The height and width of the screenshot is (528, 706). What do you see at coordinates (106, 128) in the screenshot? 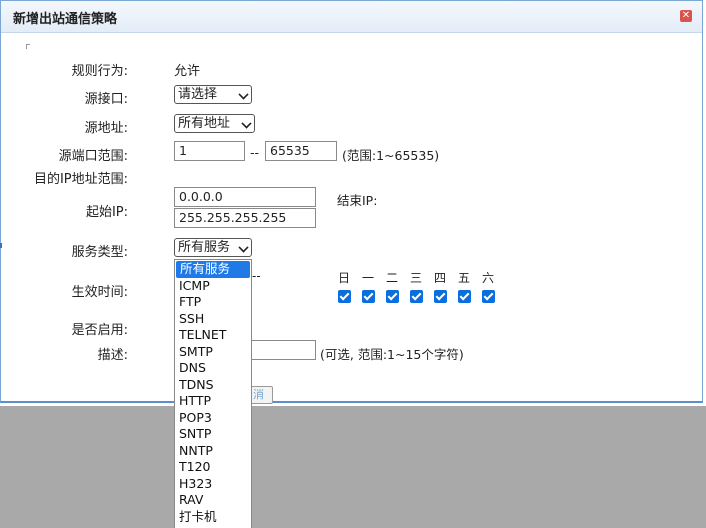
I see `source-address-label: 源地址:` at bounding box center [106, 128].